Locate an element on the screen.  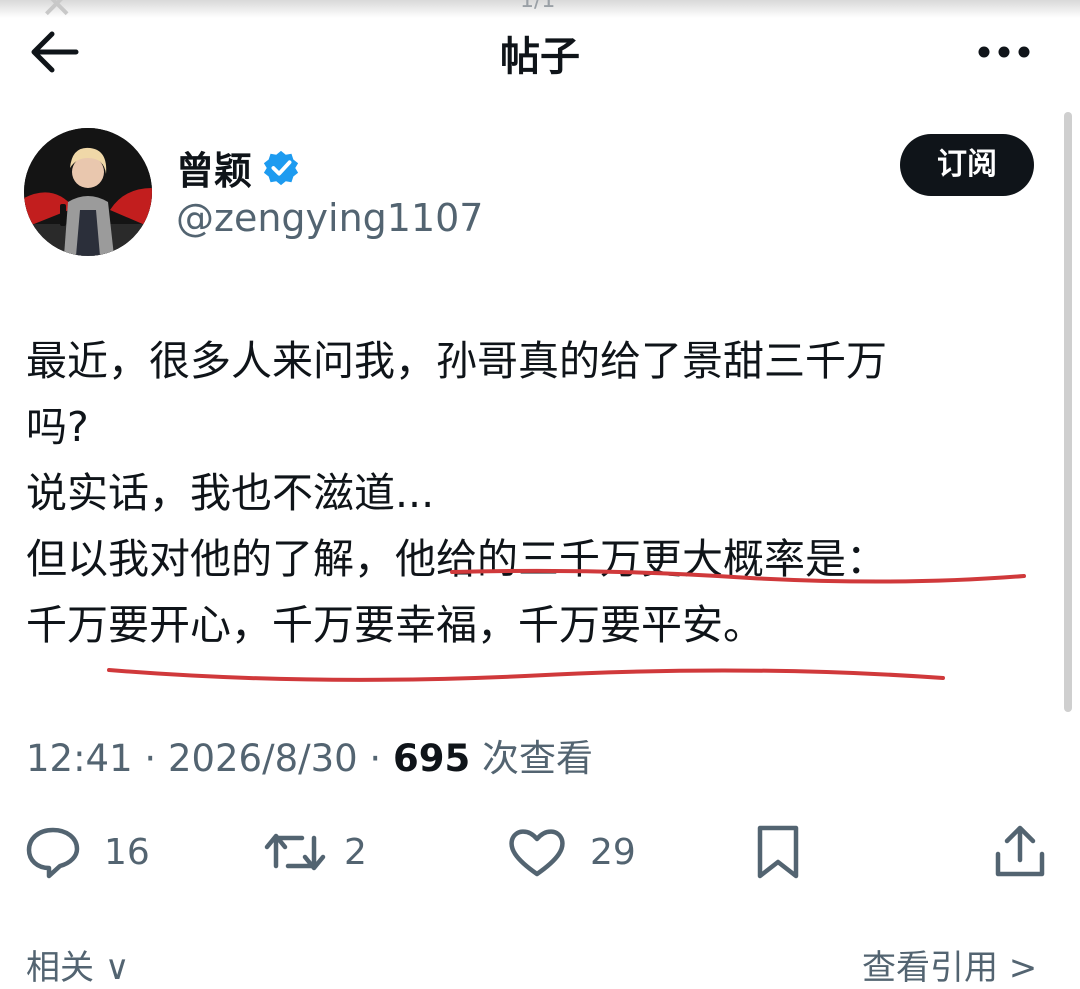
view-count: 695 is located at coordinates (431, 758).